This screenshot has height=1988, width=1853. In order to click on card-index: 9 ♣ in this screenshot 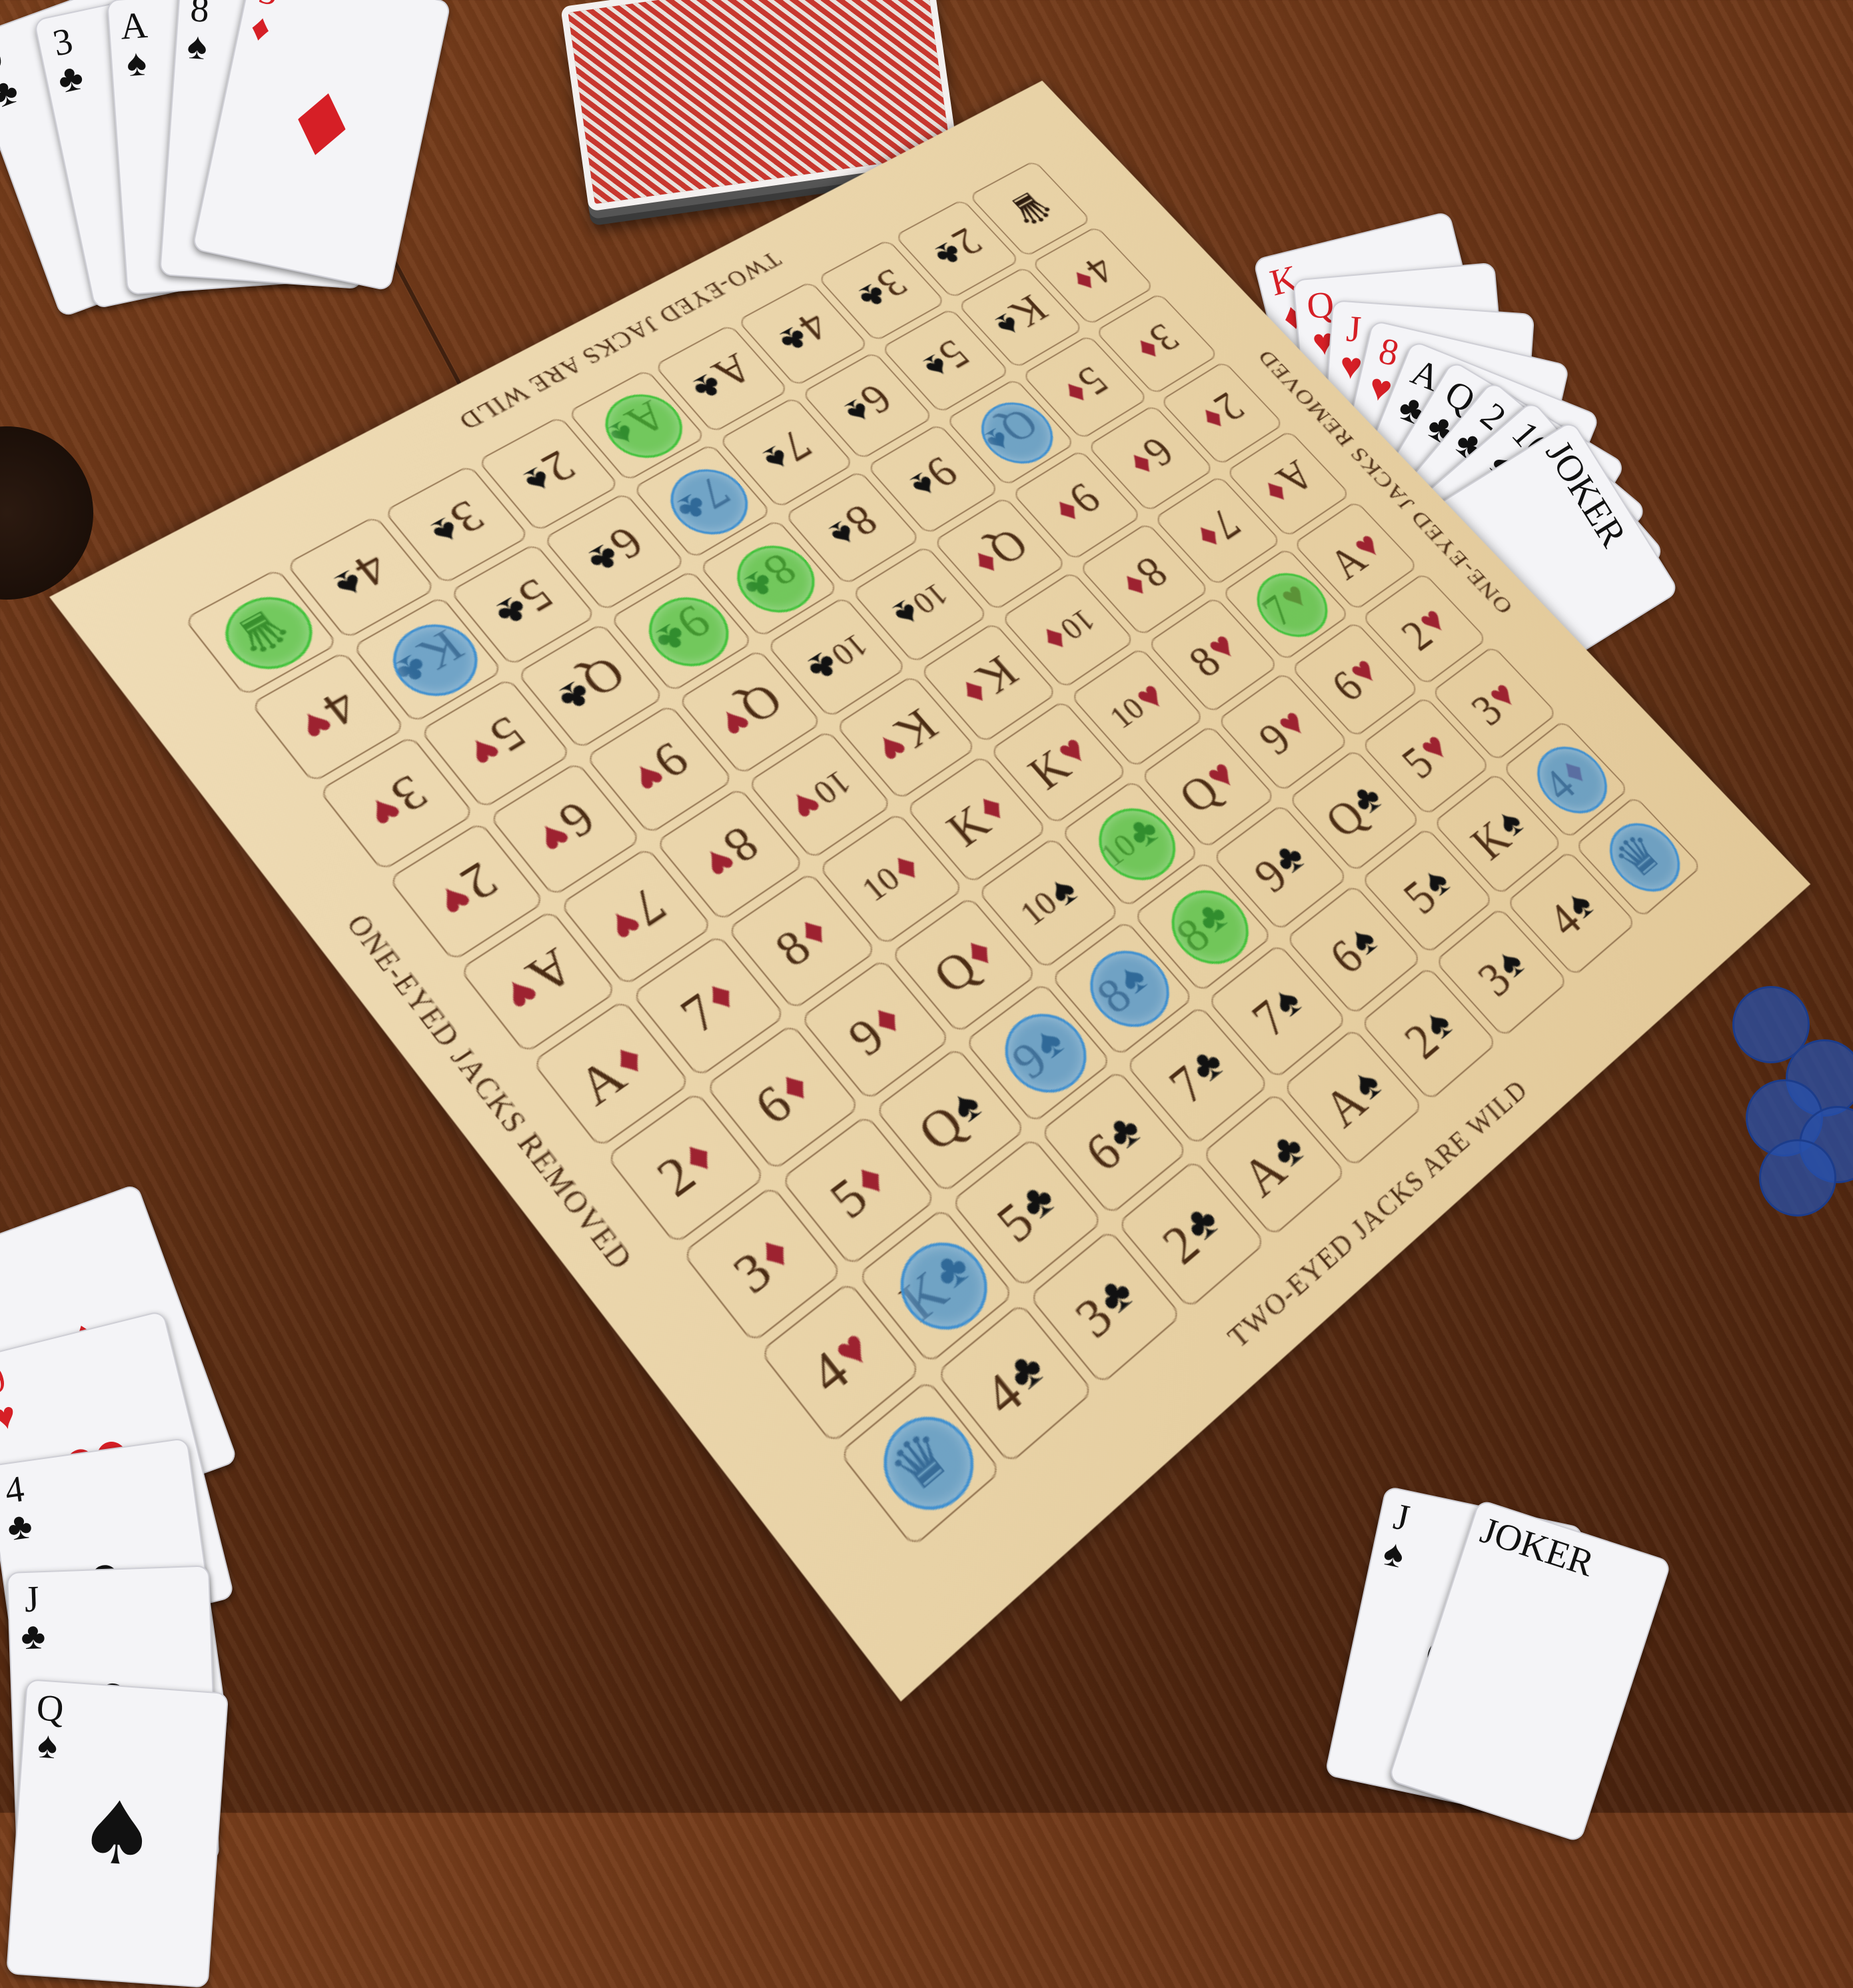, I will do `click(12, 76)`.